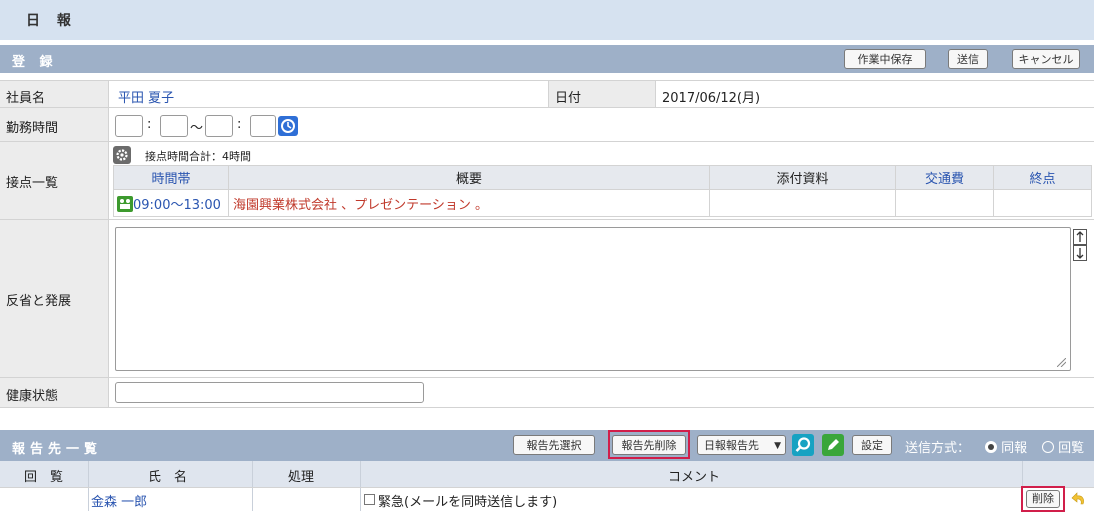 This screenshot has height=512, width=1094. Describe the element at coordinates (802, 177) in the screenshot. I see `col-attachments-header: 添付資料` at that location.